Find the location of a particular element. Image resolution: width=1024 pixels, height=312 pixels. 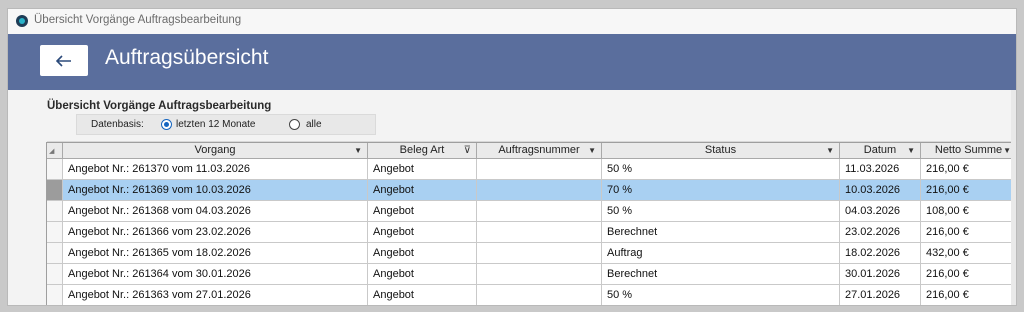

column-header-belegart: Beleg Art ⊽ is located at coordinates (422, 150).